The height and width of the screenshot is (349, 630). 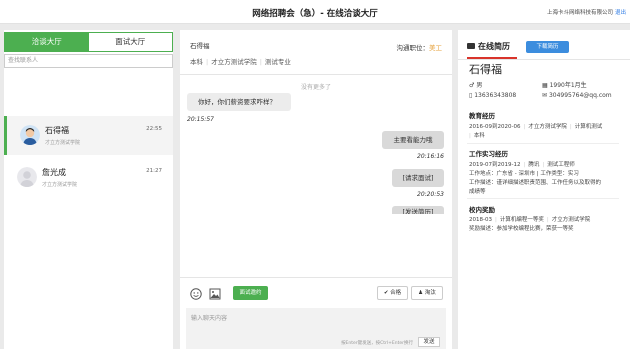 I want to click on internship-role: 测试工程师, so click(x=561, y=165).